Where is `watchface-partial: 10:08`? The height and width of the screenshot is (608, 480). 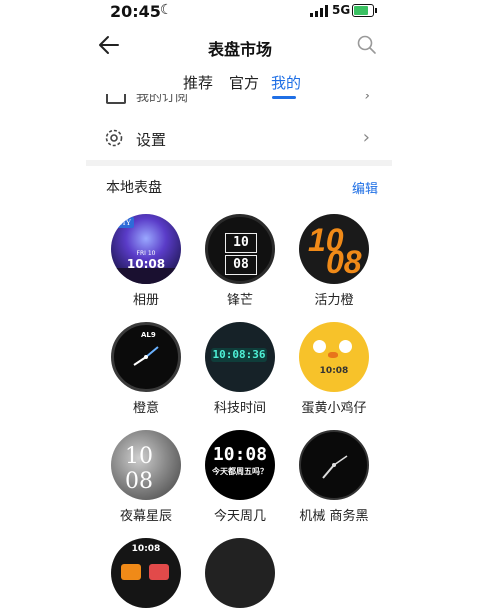 watchface-partial: 10:08 is located at coordinates (146, 573).